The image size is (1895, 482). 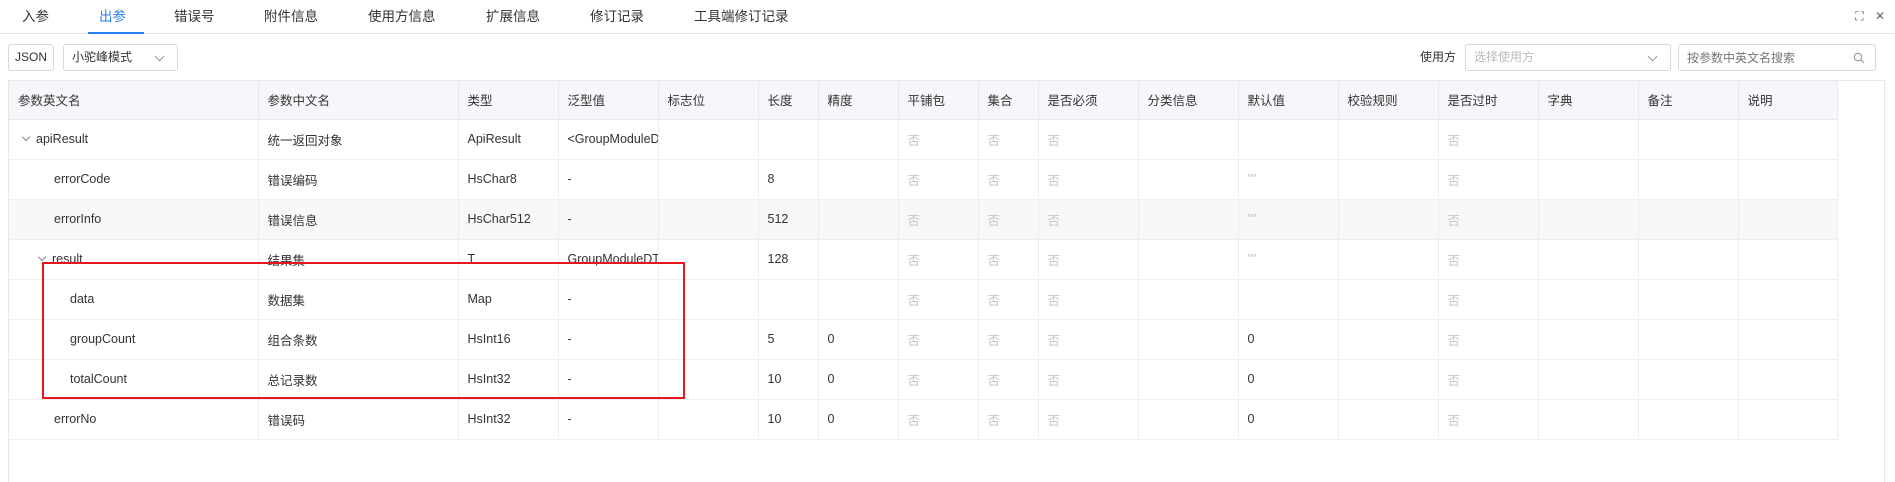 I want to click on table-cell-length, so click(x=788, y=299).